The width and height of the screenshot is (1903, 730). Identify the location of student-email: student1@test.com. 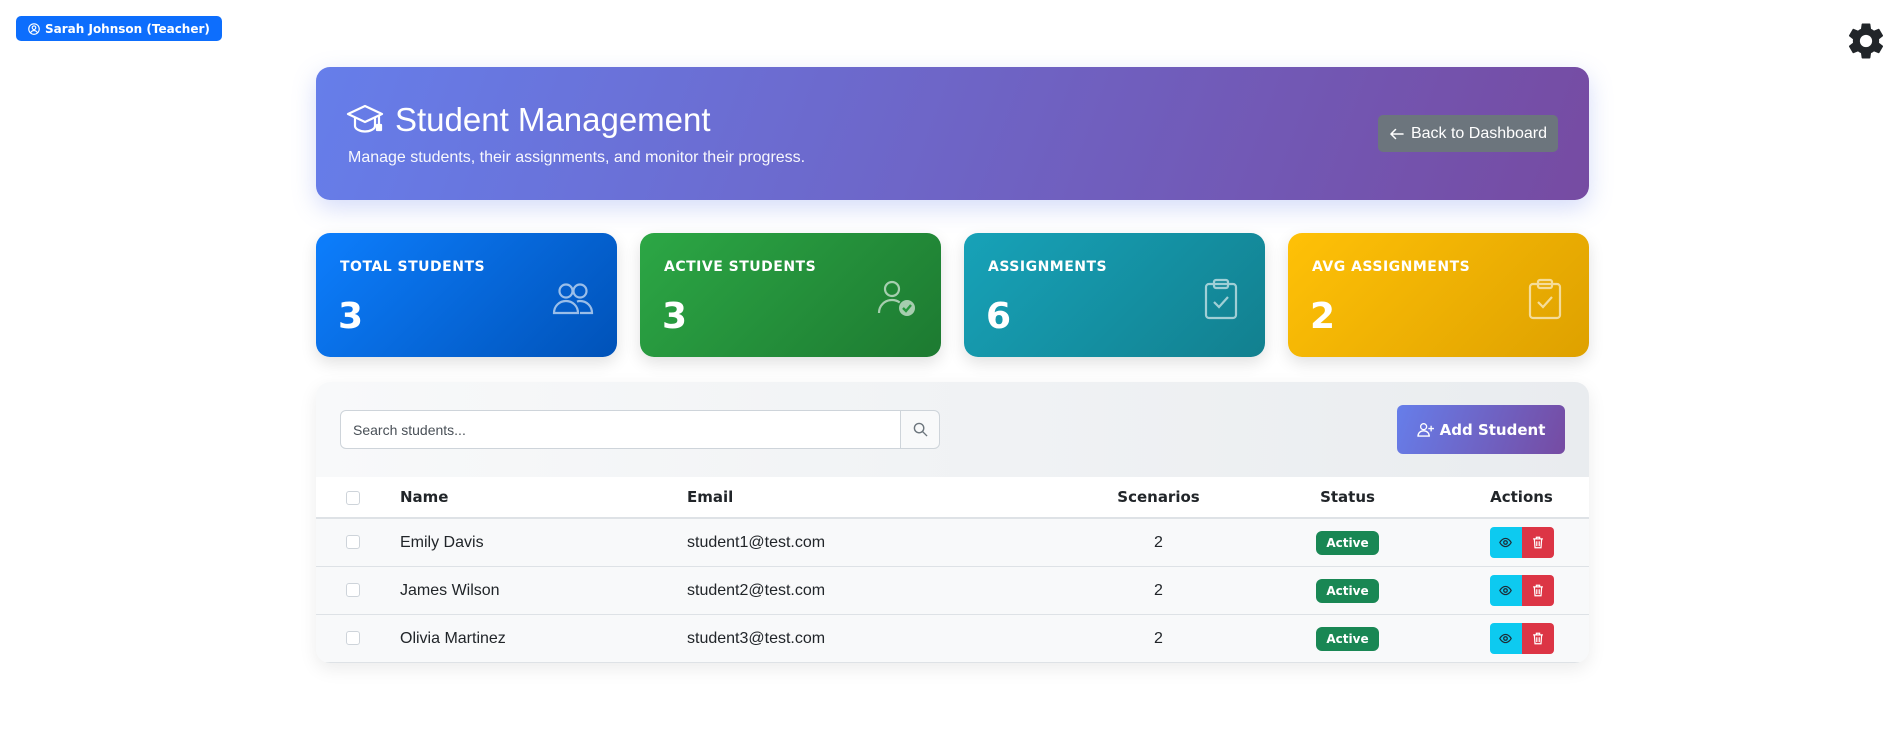
(881, 542).